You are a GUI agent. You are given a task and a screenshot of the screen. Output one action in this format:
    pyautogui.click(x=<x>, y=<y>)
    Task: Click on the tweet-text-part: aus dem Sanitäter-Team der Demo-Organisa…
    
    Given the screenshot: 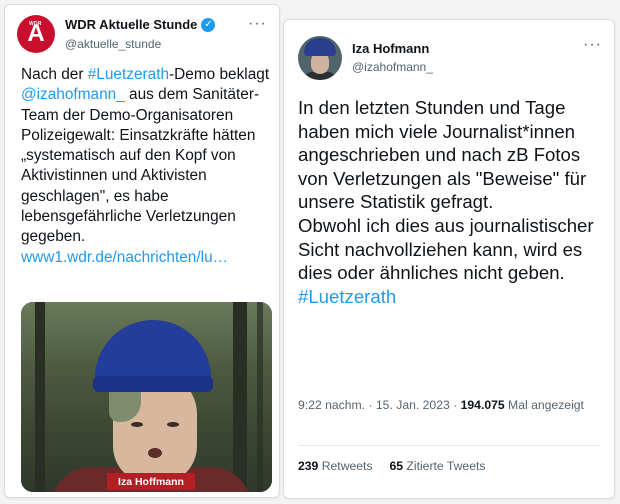 What is the action you would take?
    pyautogui.click(x=140, y=166)
    